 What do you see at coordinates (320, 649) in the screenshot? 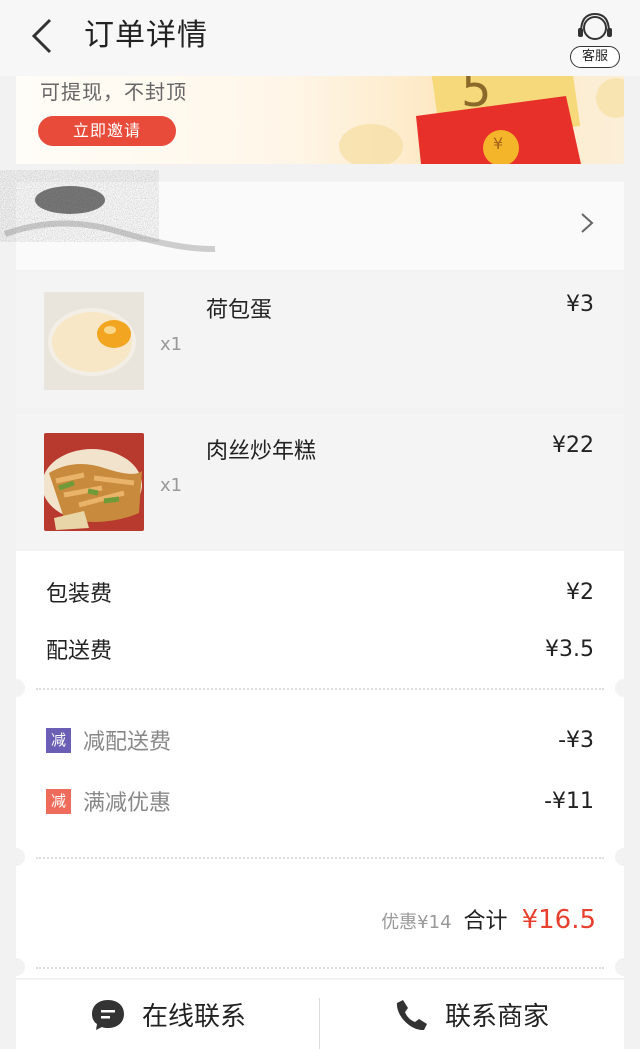
I see `fee-row: 配送费 ¥3.5` at bounding box center [320, 649].